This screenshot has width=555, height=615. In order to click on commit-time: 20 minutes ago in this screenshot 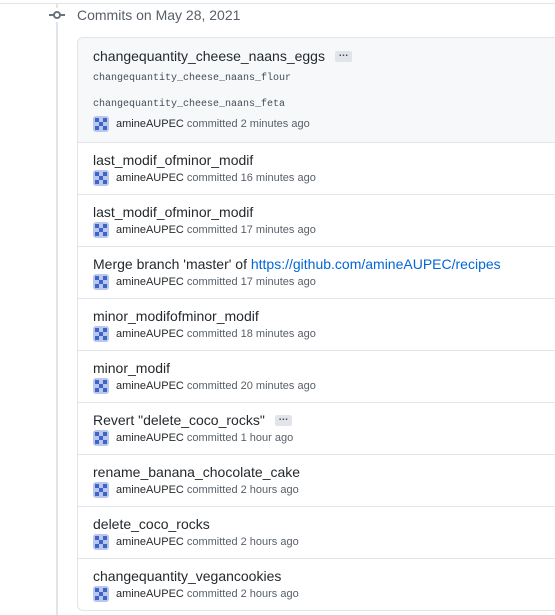, I will do `click(278, 386)`.